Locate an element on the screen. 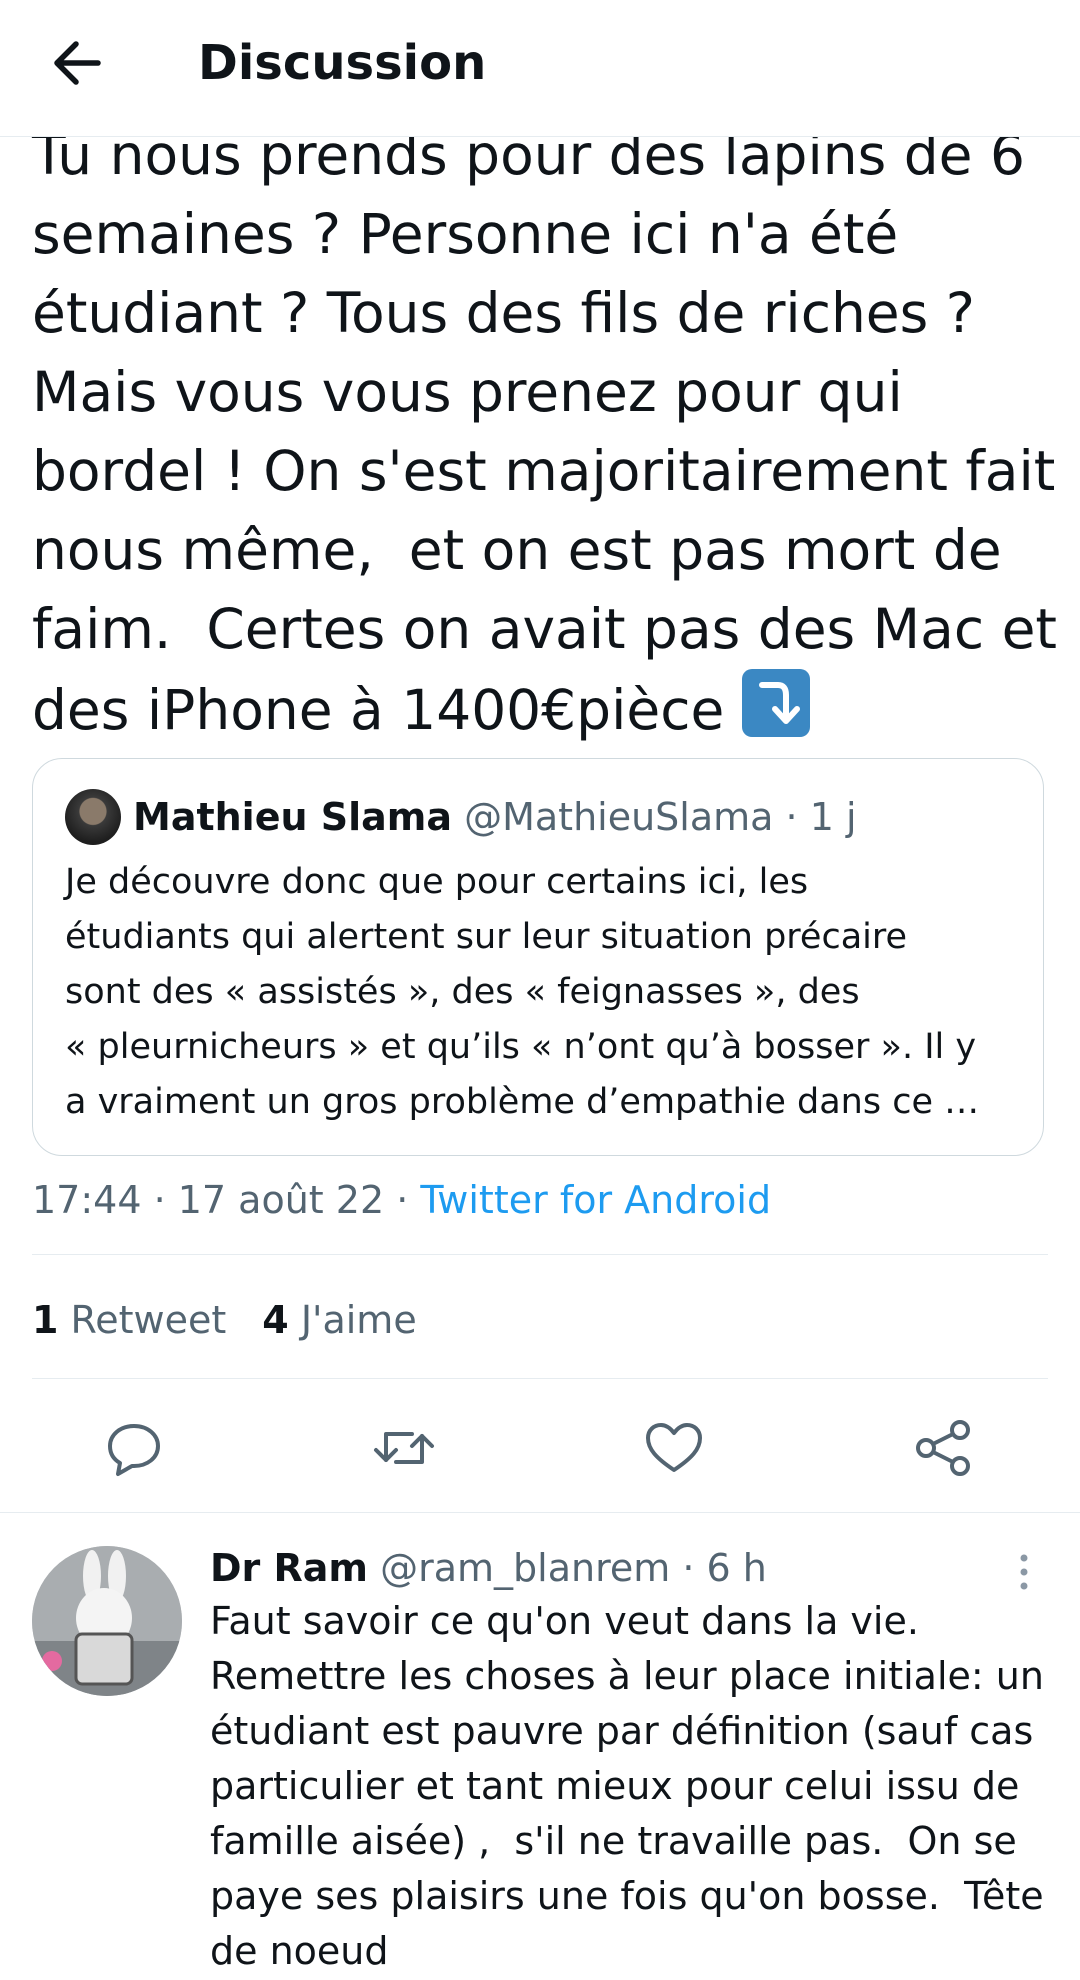 The width and height of the screenshot is (1080, 1980). reply-author-meta: @ram_blanrem · 6 h is located at coordinates (567, 1568).